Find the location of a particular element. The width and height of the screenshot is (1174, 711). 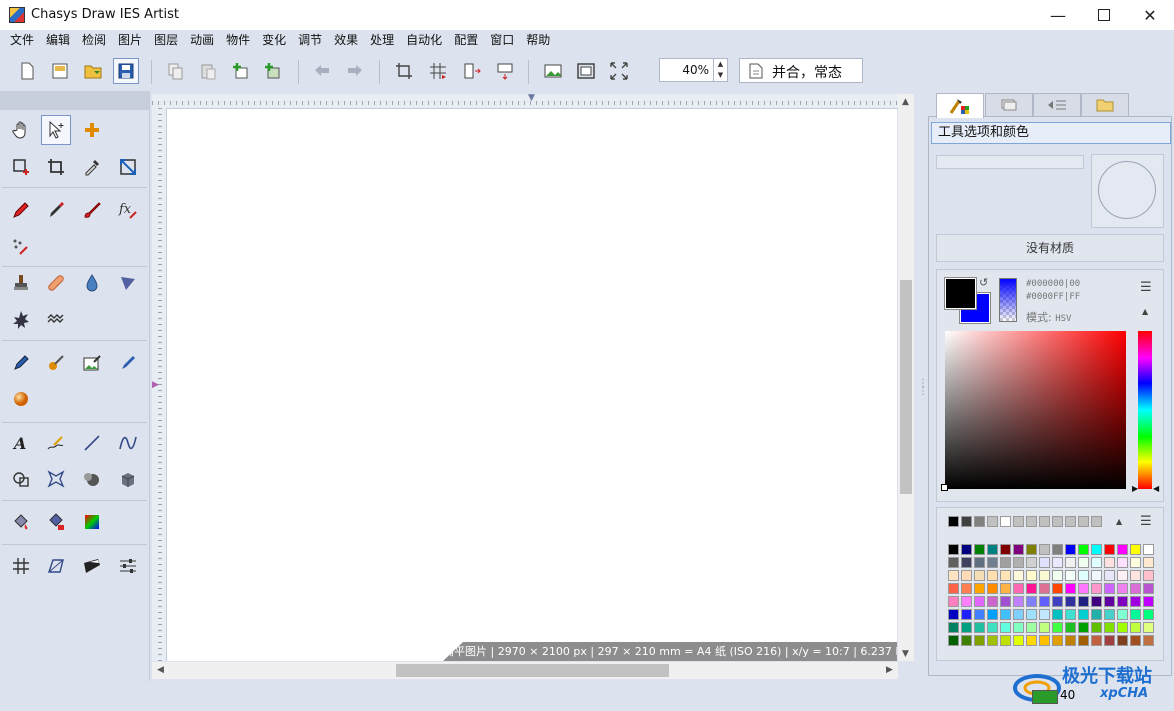

tool-fill is located at coordinates (21, 522).